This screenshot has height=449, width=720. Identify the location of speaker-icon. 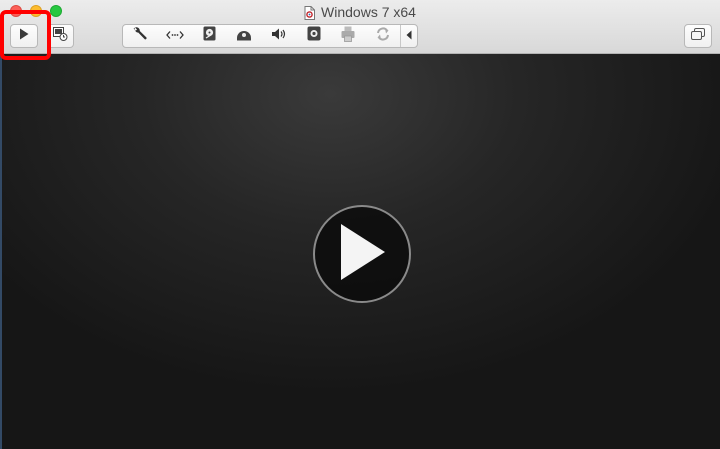
(279, 36).